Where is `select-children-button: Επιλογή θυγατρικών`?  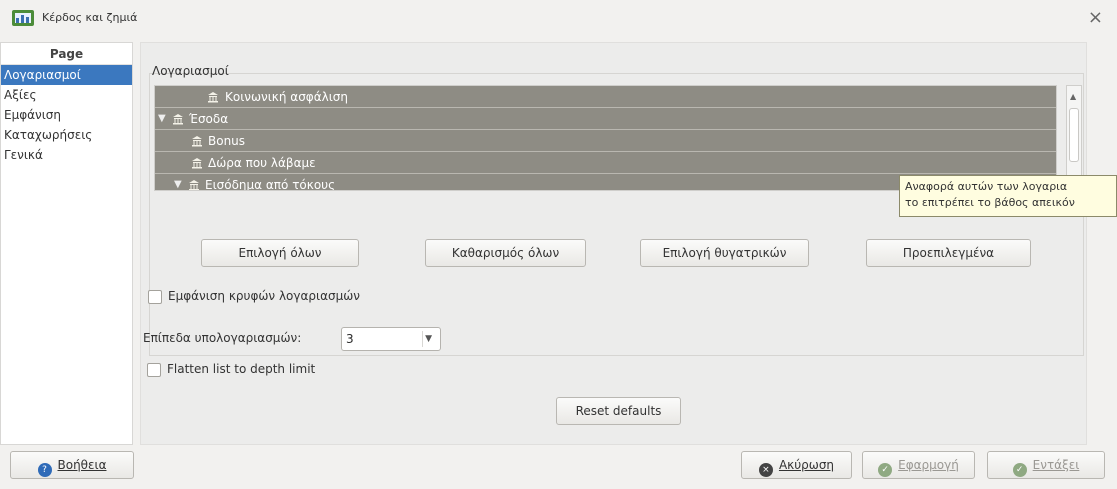
select-children-button: Επιλογή θυγατρικών is located at coordinates (724, 253).